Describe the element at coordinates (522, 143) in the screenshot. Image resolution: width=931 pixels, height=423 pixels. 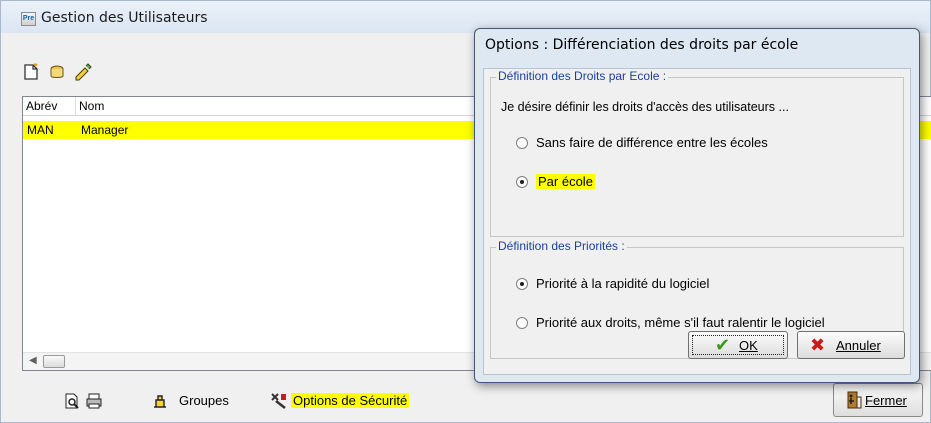
I see `radio-no-difference-icon` at that location.